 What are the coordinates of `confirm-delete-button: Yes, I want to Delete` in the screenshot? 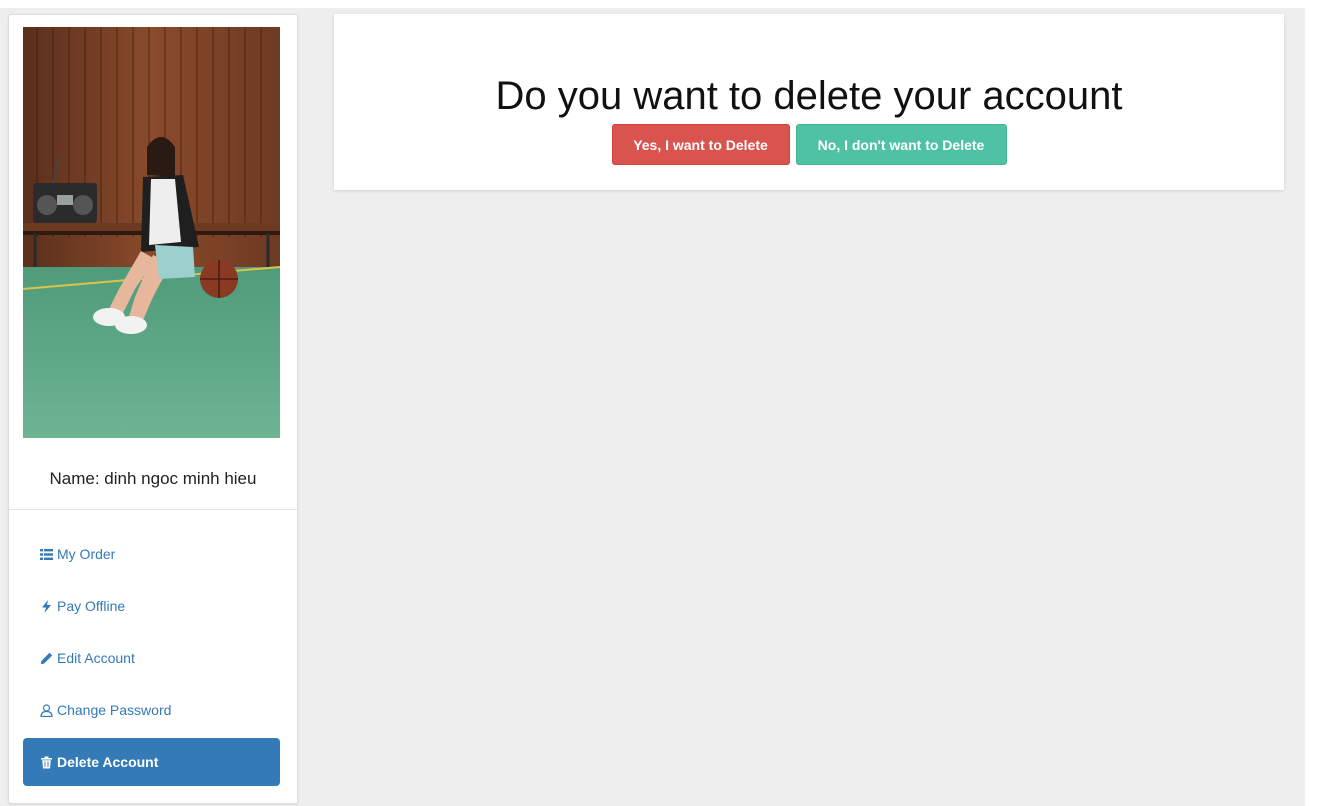 It's located at (700, 144).